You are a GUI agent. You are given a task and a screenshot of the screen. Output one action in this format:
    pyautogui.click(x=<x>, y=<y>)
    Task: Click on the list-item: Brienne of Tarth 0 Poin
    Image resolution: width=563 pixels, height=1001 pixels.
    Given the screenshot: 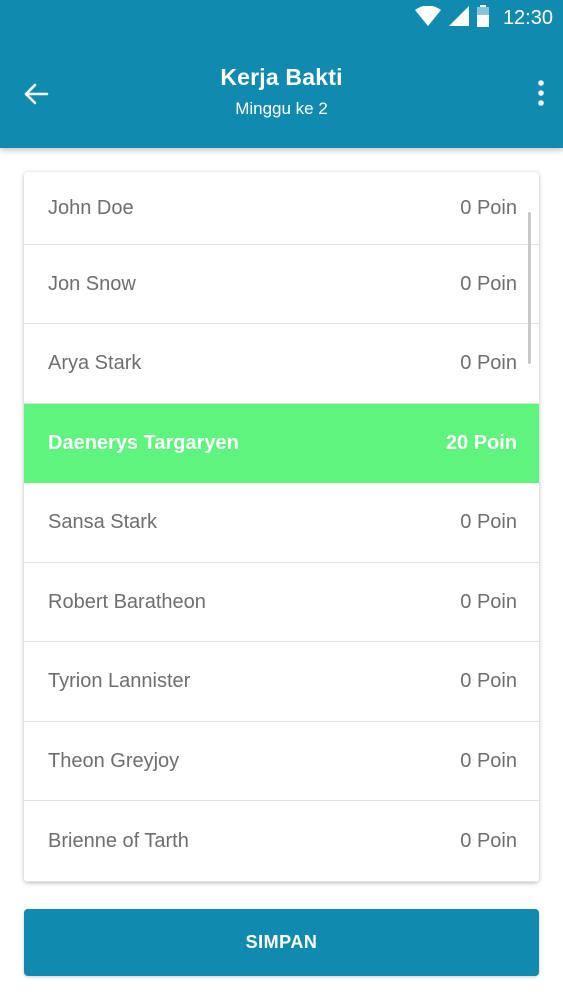 What is the action you would take?
    pyautogui.click(x=281, y=841)
    